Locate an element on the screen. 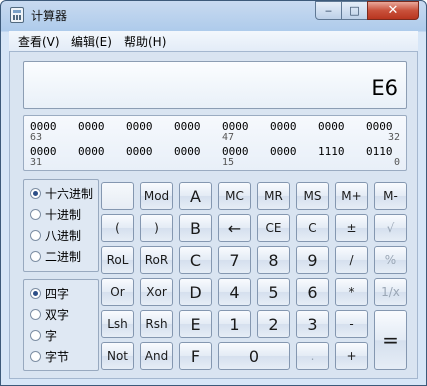 Image resolution: width=427 pixels, height=386 pixels. radio-label: 双字 is located at coordinates (57, 314).